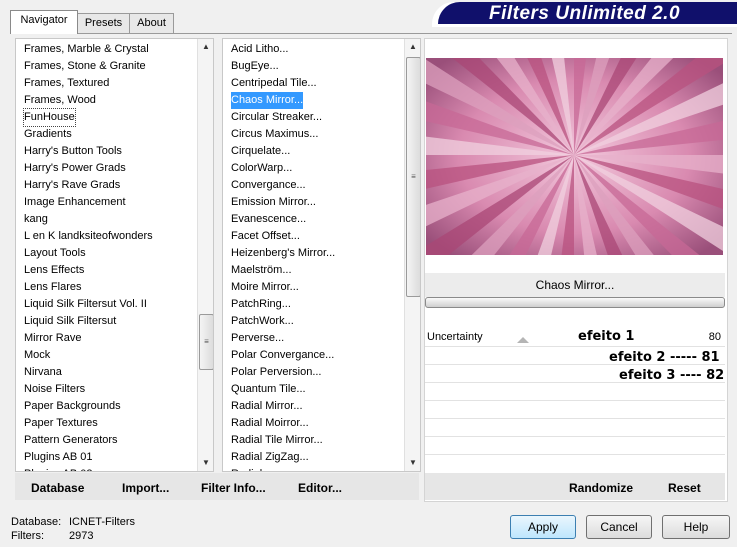 The image size is (737, 547). Describe the element at coordinates (81, 536) in the screenshot. I see `filters-count-value: 2973` at that location.